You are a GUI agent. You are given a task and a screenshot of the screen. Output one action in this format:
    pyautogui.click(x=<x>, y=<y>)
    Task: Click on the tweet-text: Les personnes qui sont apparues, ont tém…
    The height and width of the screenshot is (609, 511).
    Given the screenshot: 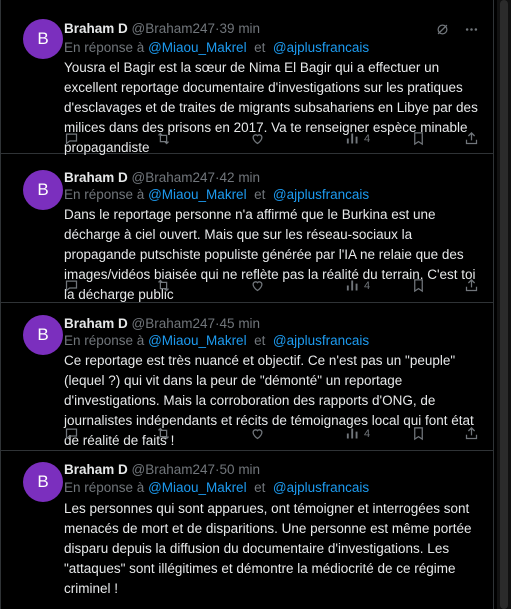 What is the action you would take?
    pyautogui.click(x=268, y=548)
    